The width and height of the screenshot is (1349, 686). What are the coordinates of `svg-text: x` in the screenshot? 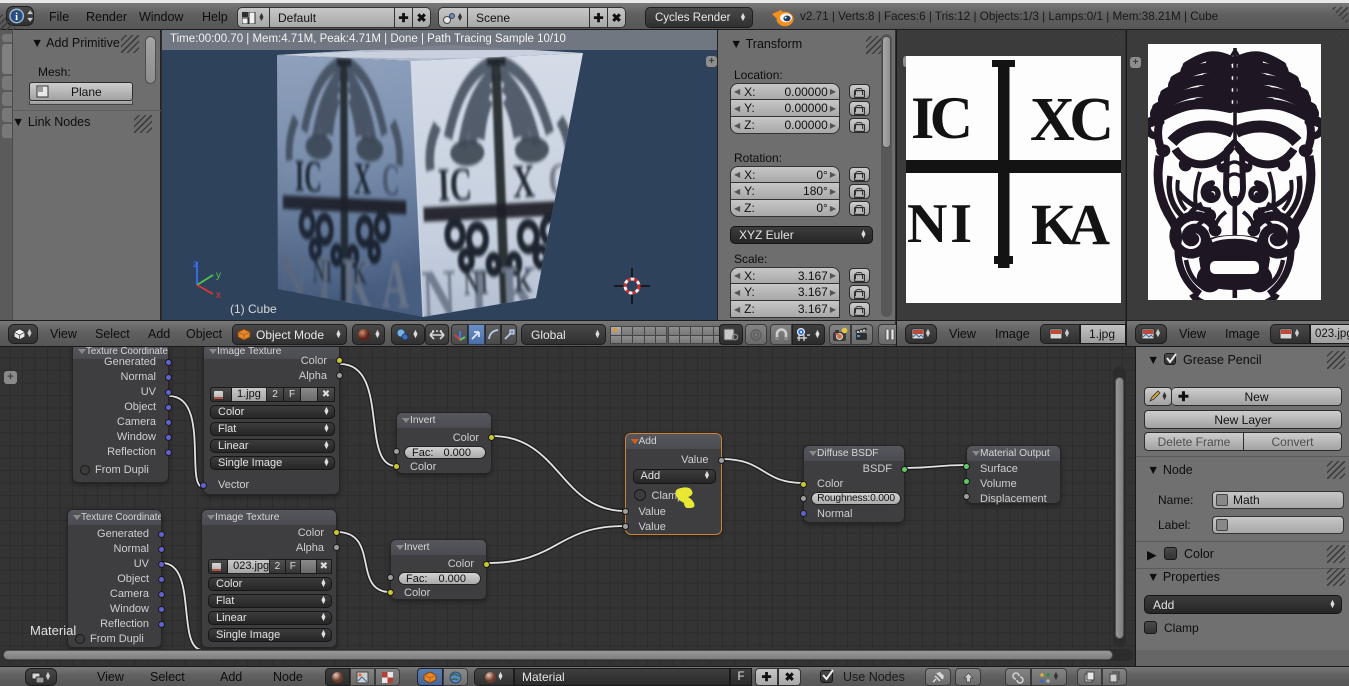 It's located at (218, 295).